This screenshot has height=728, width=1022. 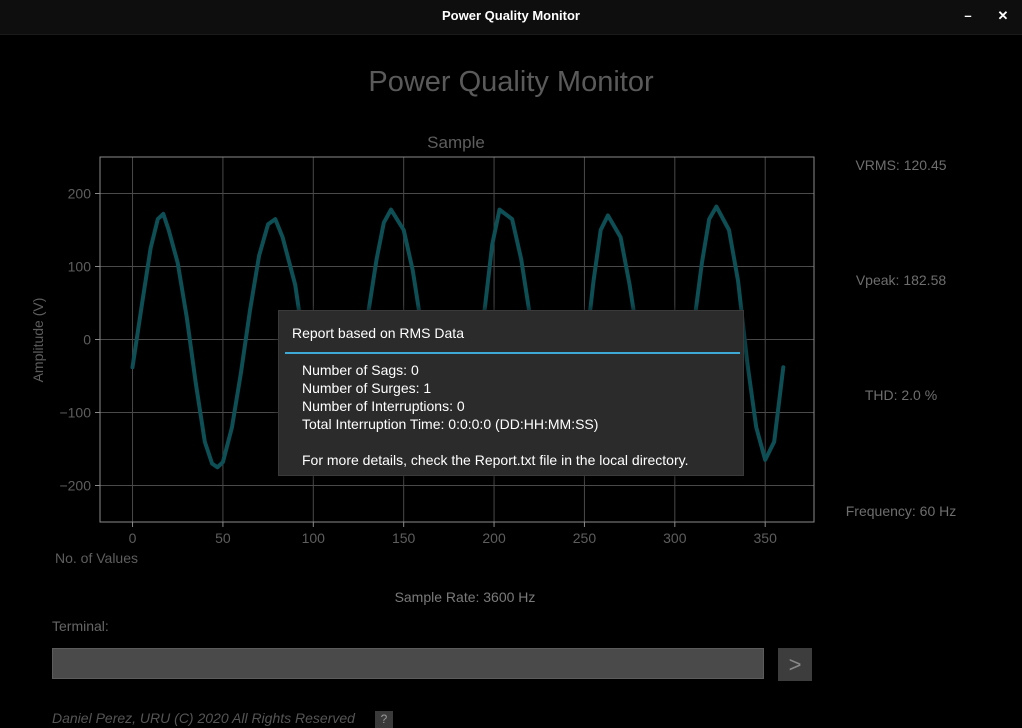 I want to click on help-button: ?, so click(x=384, y=719).